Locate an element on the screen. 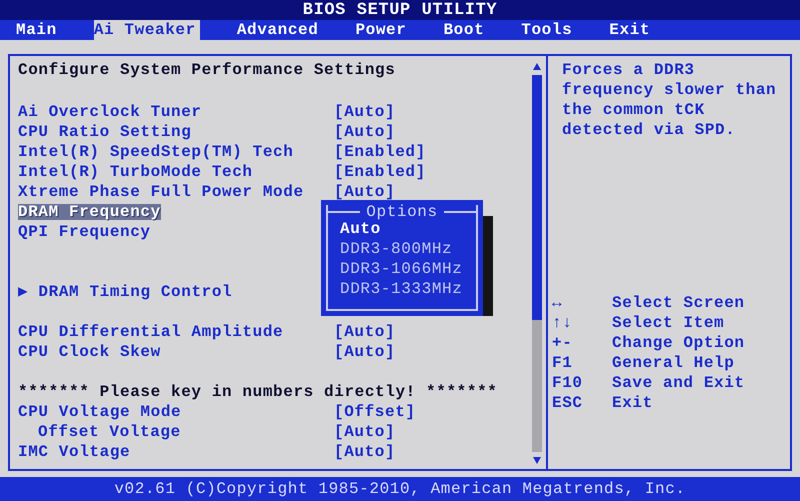 The width and height of the screenshot is (800, 501). setting-label: Intel(R) TurboMode Tech is located at coordinates (135, 172).